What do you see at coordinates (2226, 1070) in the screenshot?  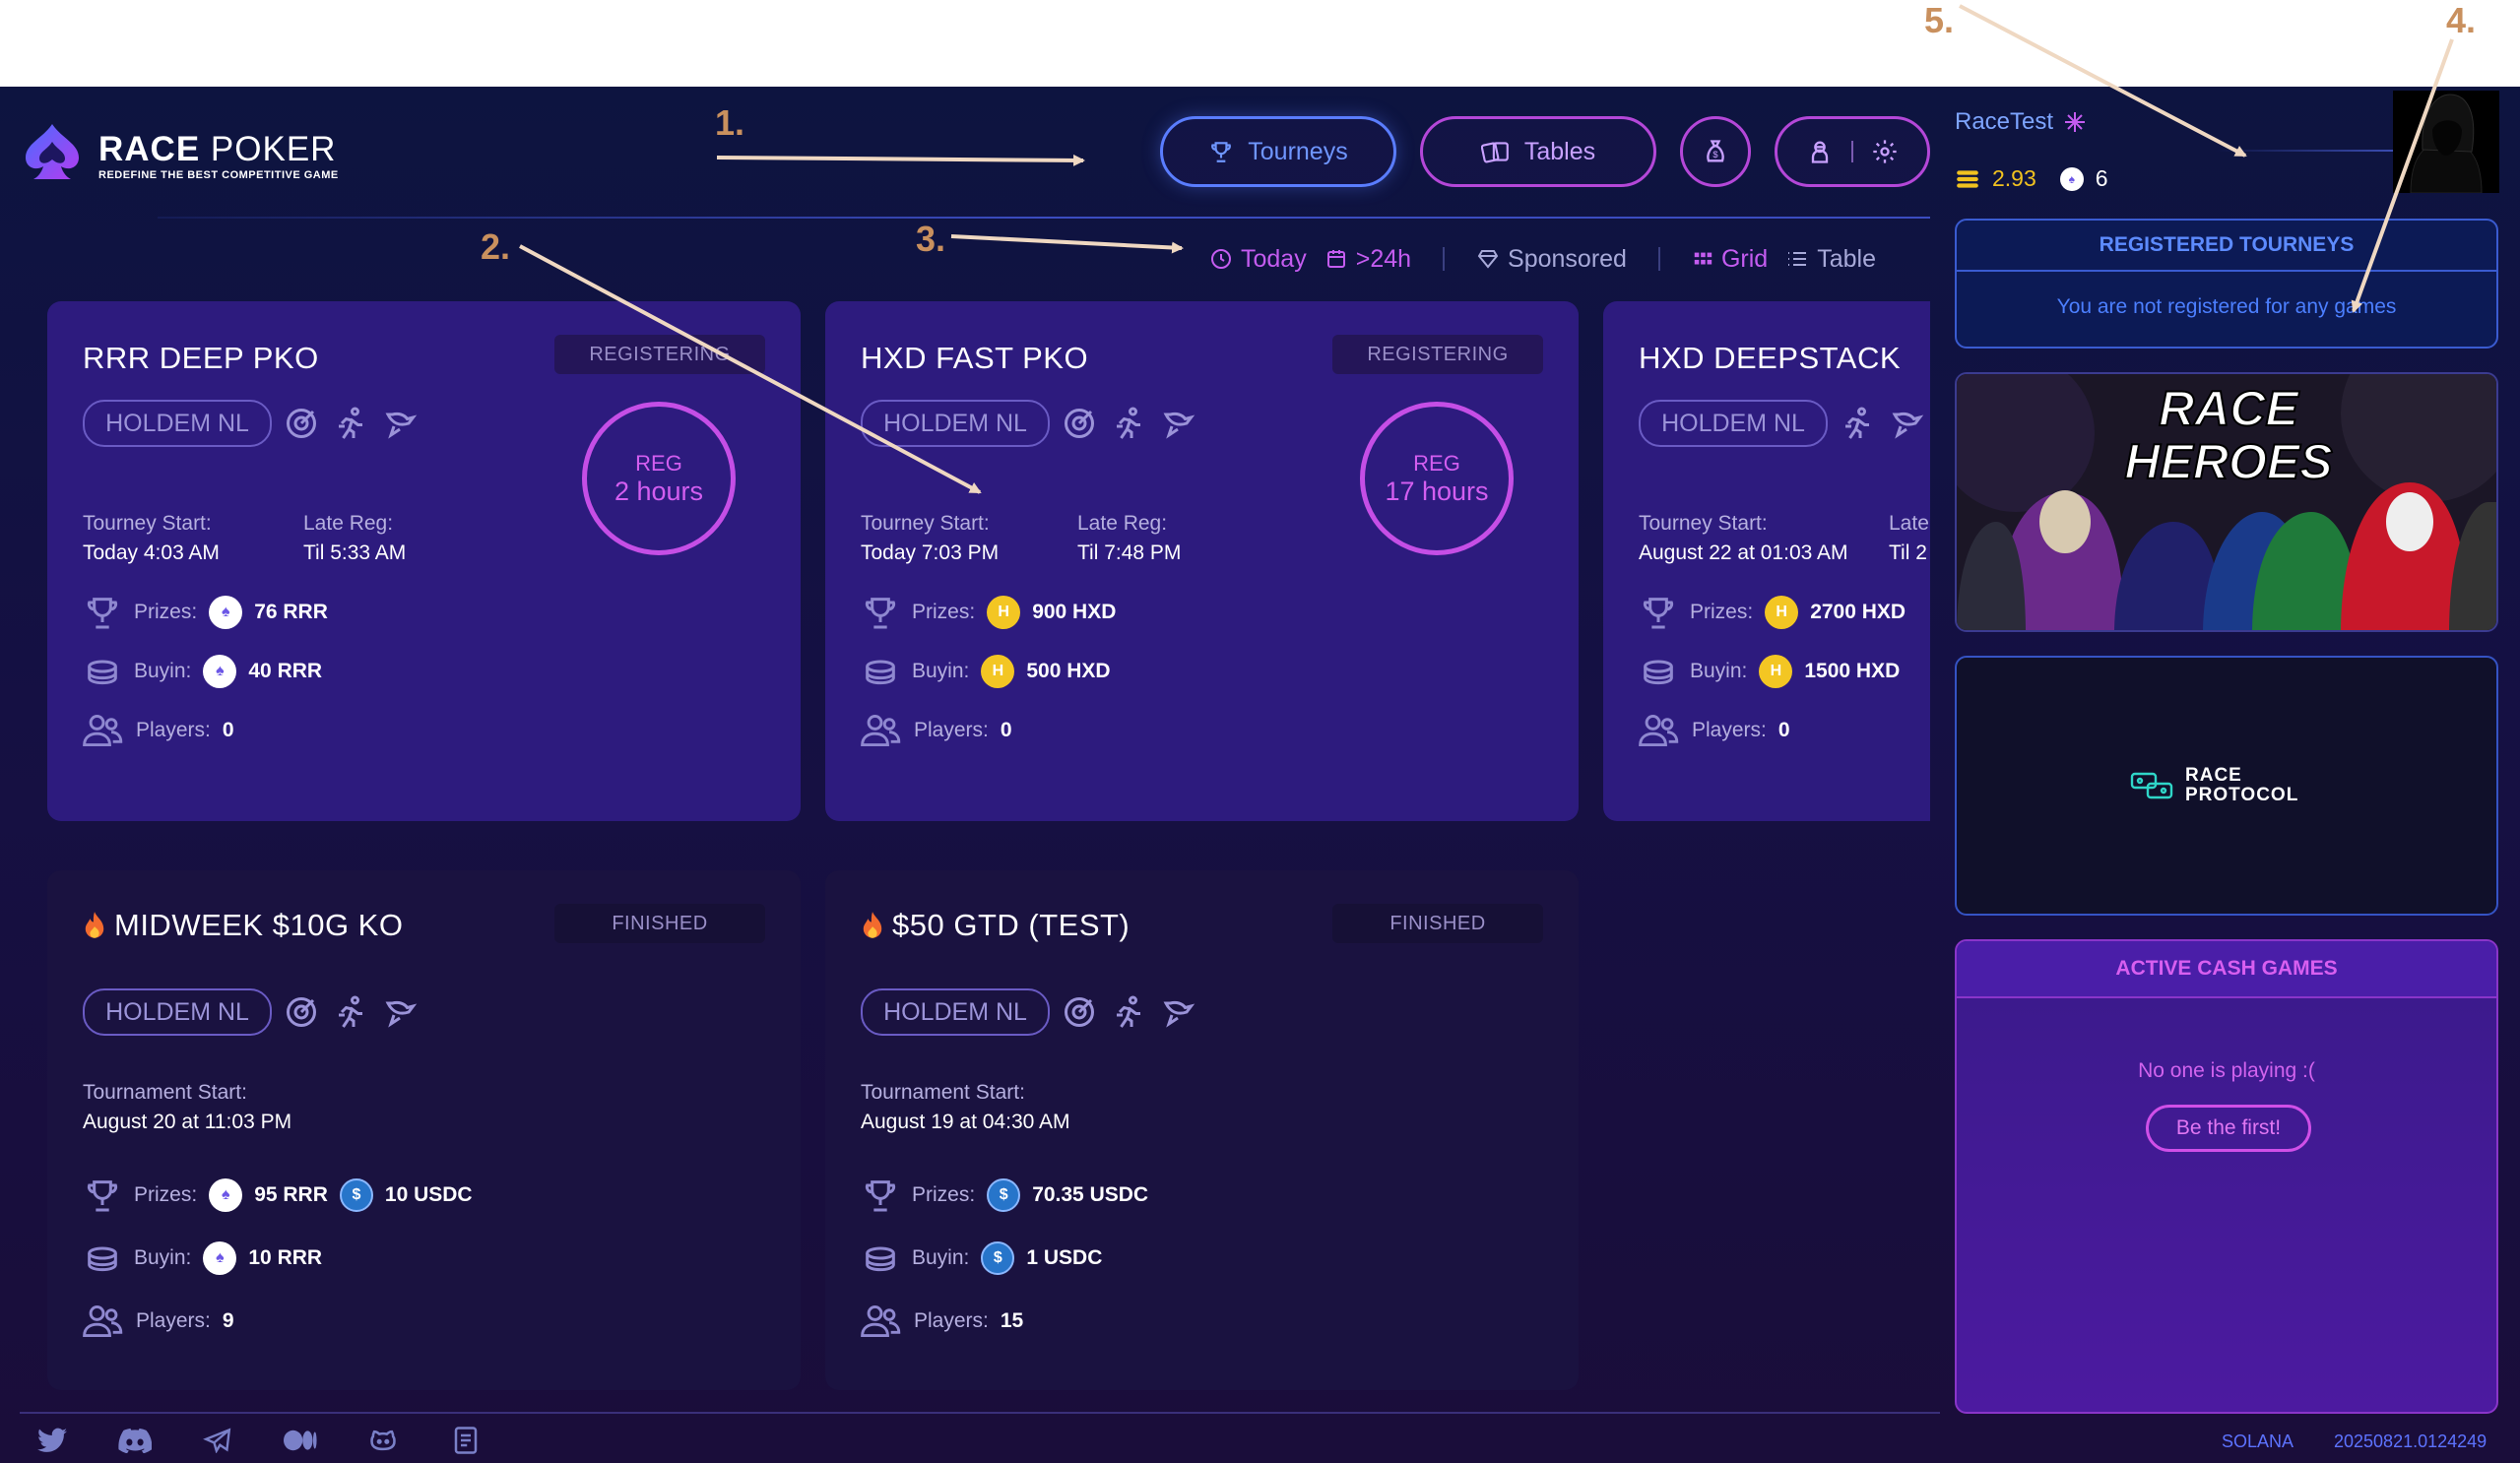 I see `active-cash-games-empty: No one is playing :(` at bounding box center [2226, 1070].